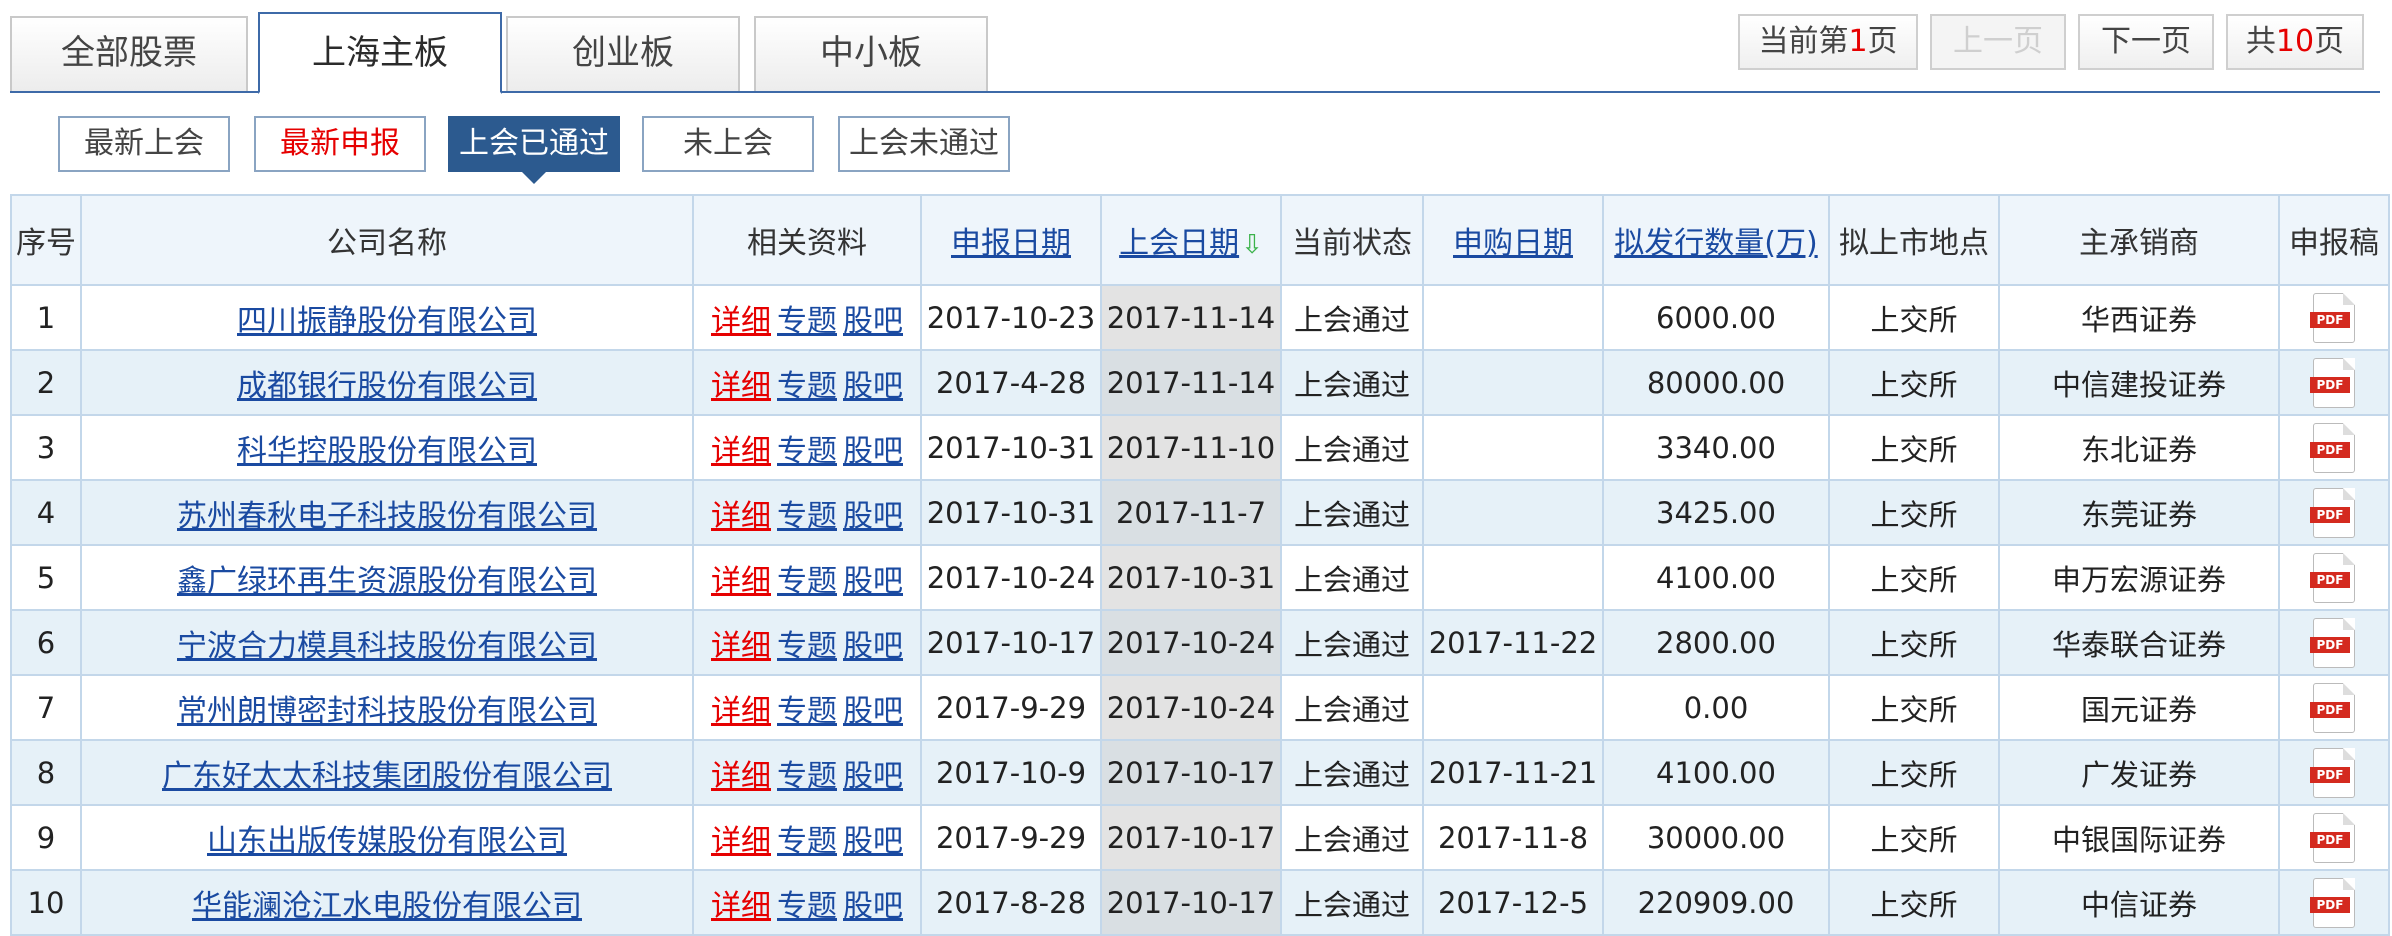 The width and height of the screenshot is (2392, 936). What do you see at coordinates (1716, 577) in the screenshot?
I see `cell-issue-amount: 4100.00` at bounding box center [1716, 577].